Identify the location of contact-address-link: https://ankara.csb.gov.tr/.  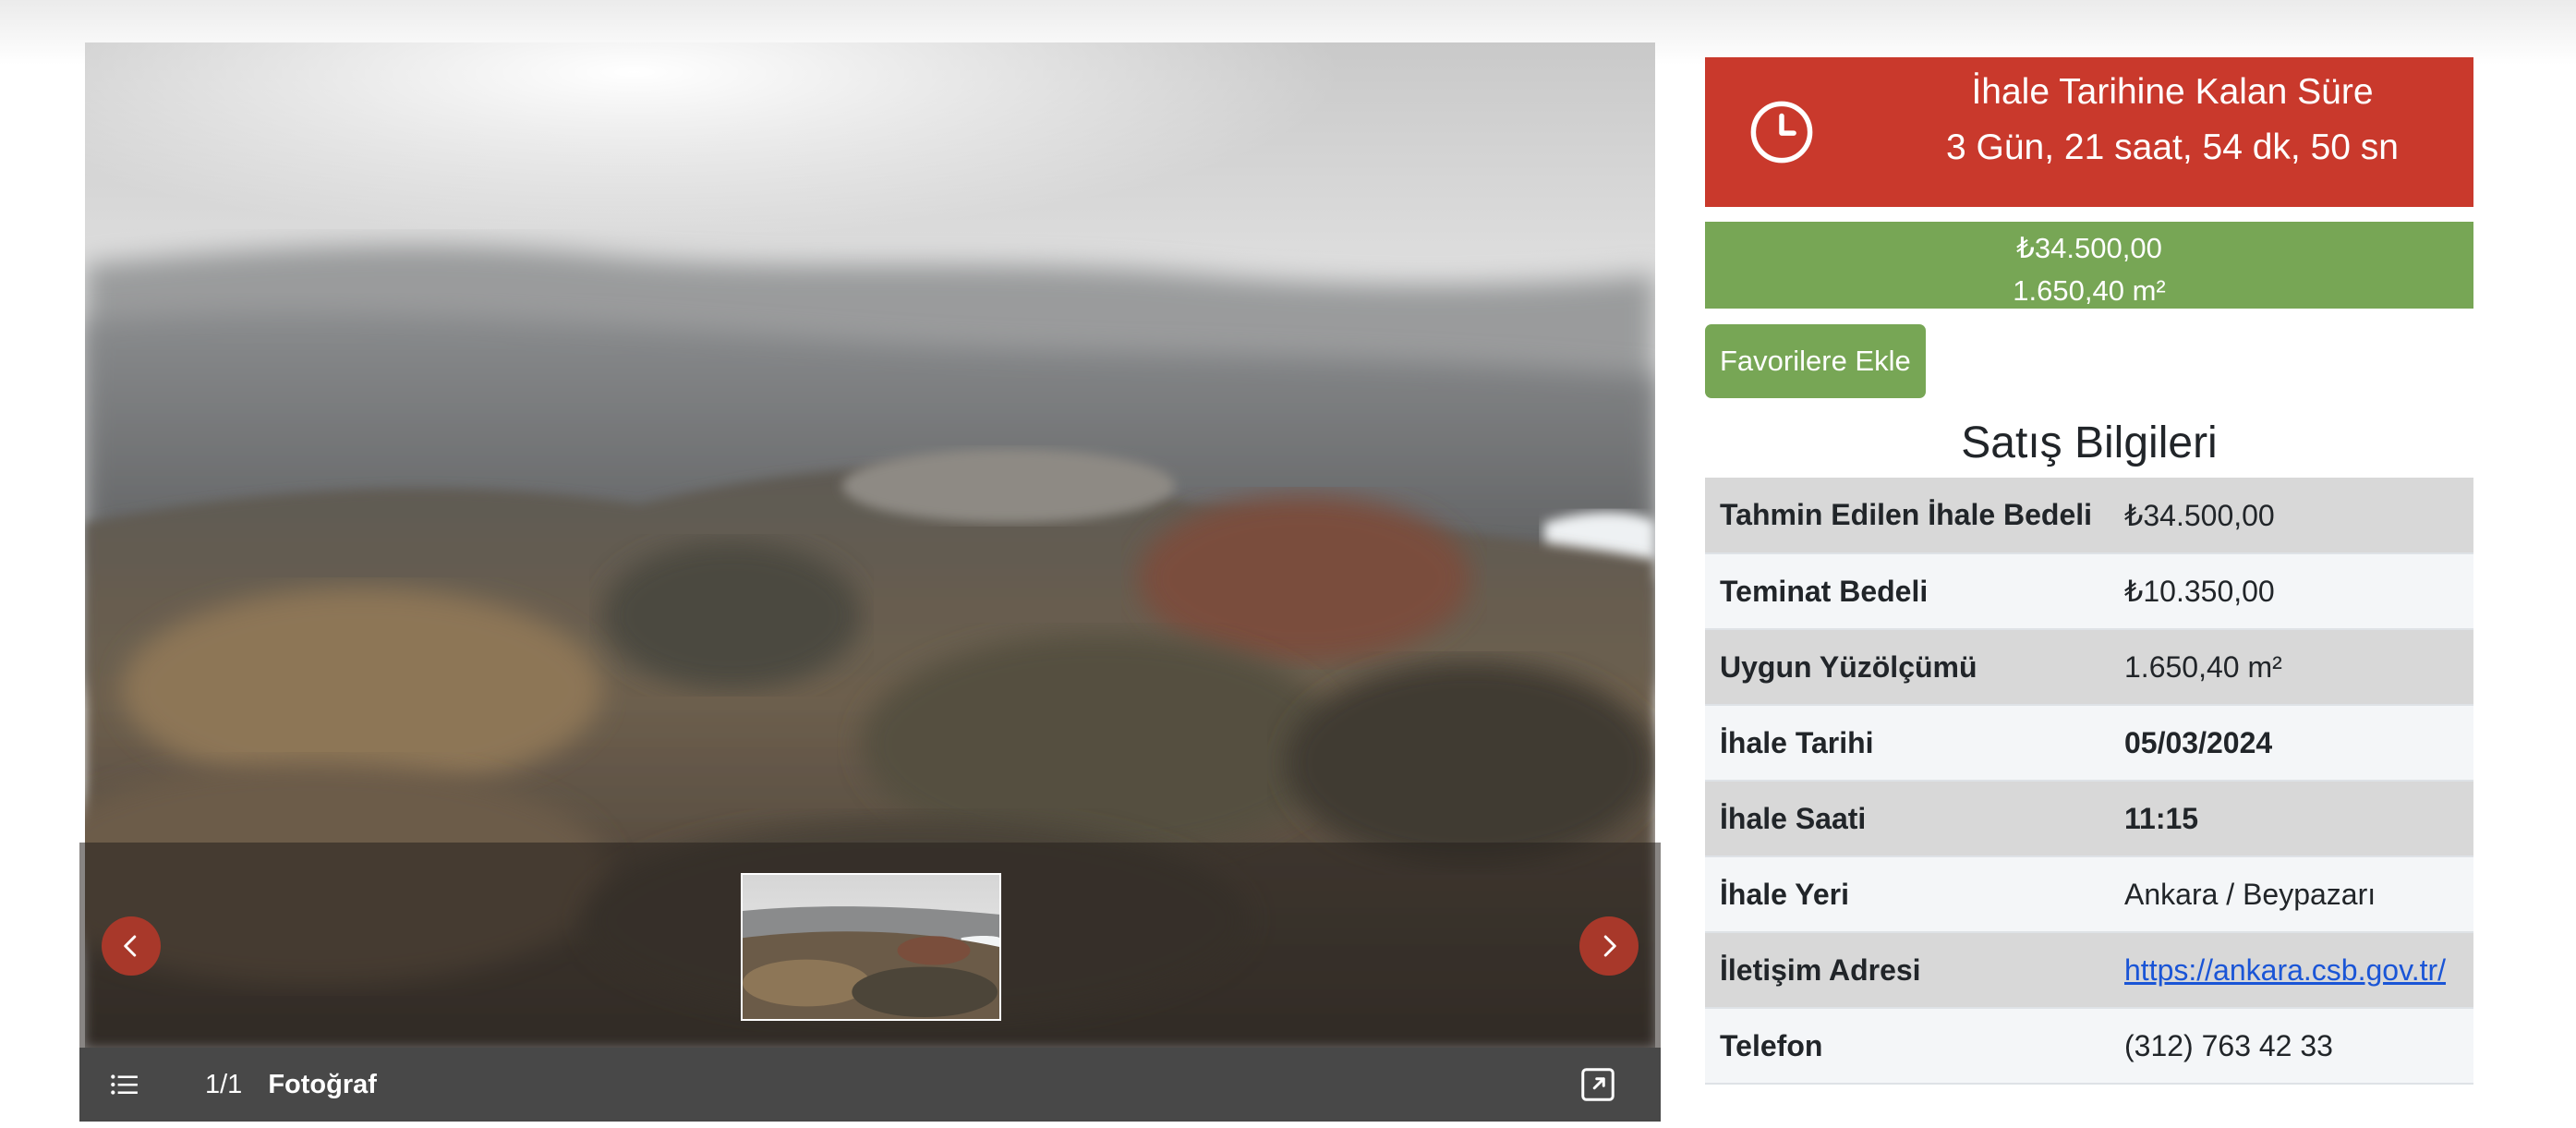
(2285, 970).